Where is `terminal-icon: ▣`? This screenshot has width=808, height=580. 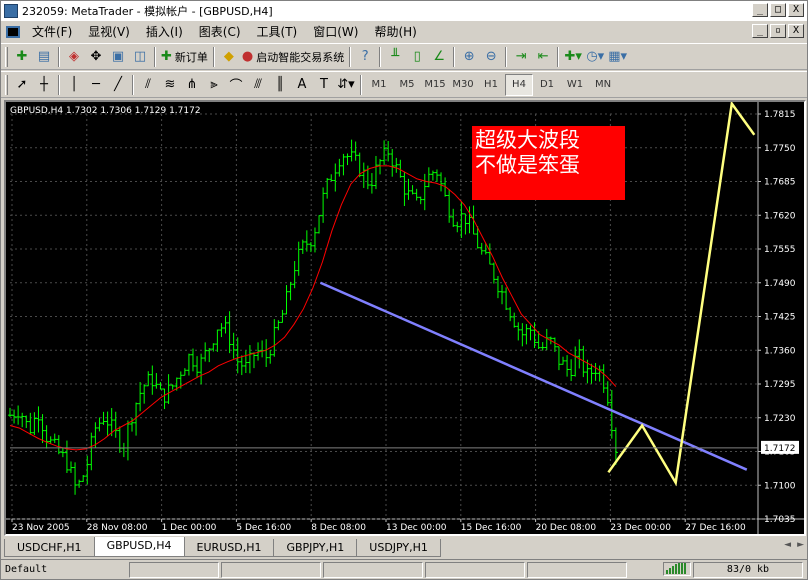 terminal-icon: ▣ is located at coordinates (118, 56).